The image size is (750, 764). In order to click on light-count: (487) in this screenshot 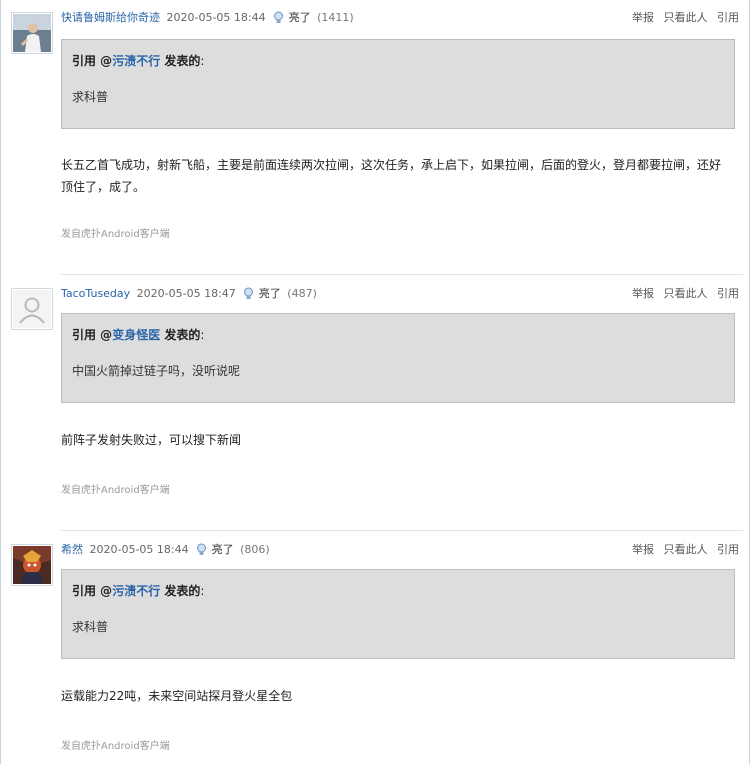, I will do `click(302, 293)`.